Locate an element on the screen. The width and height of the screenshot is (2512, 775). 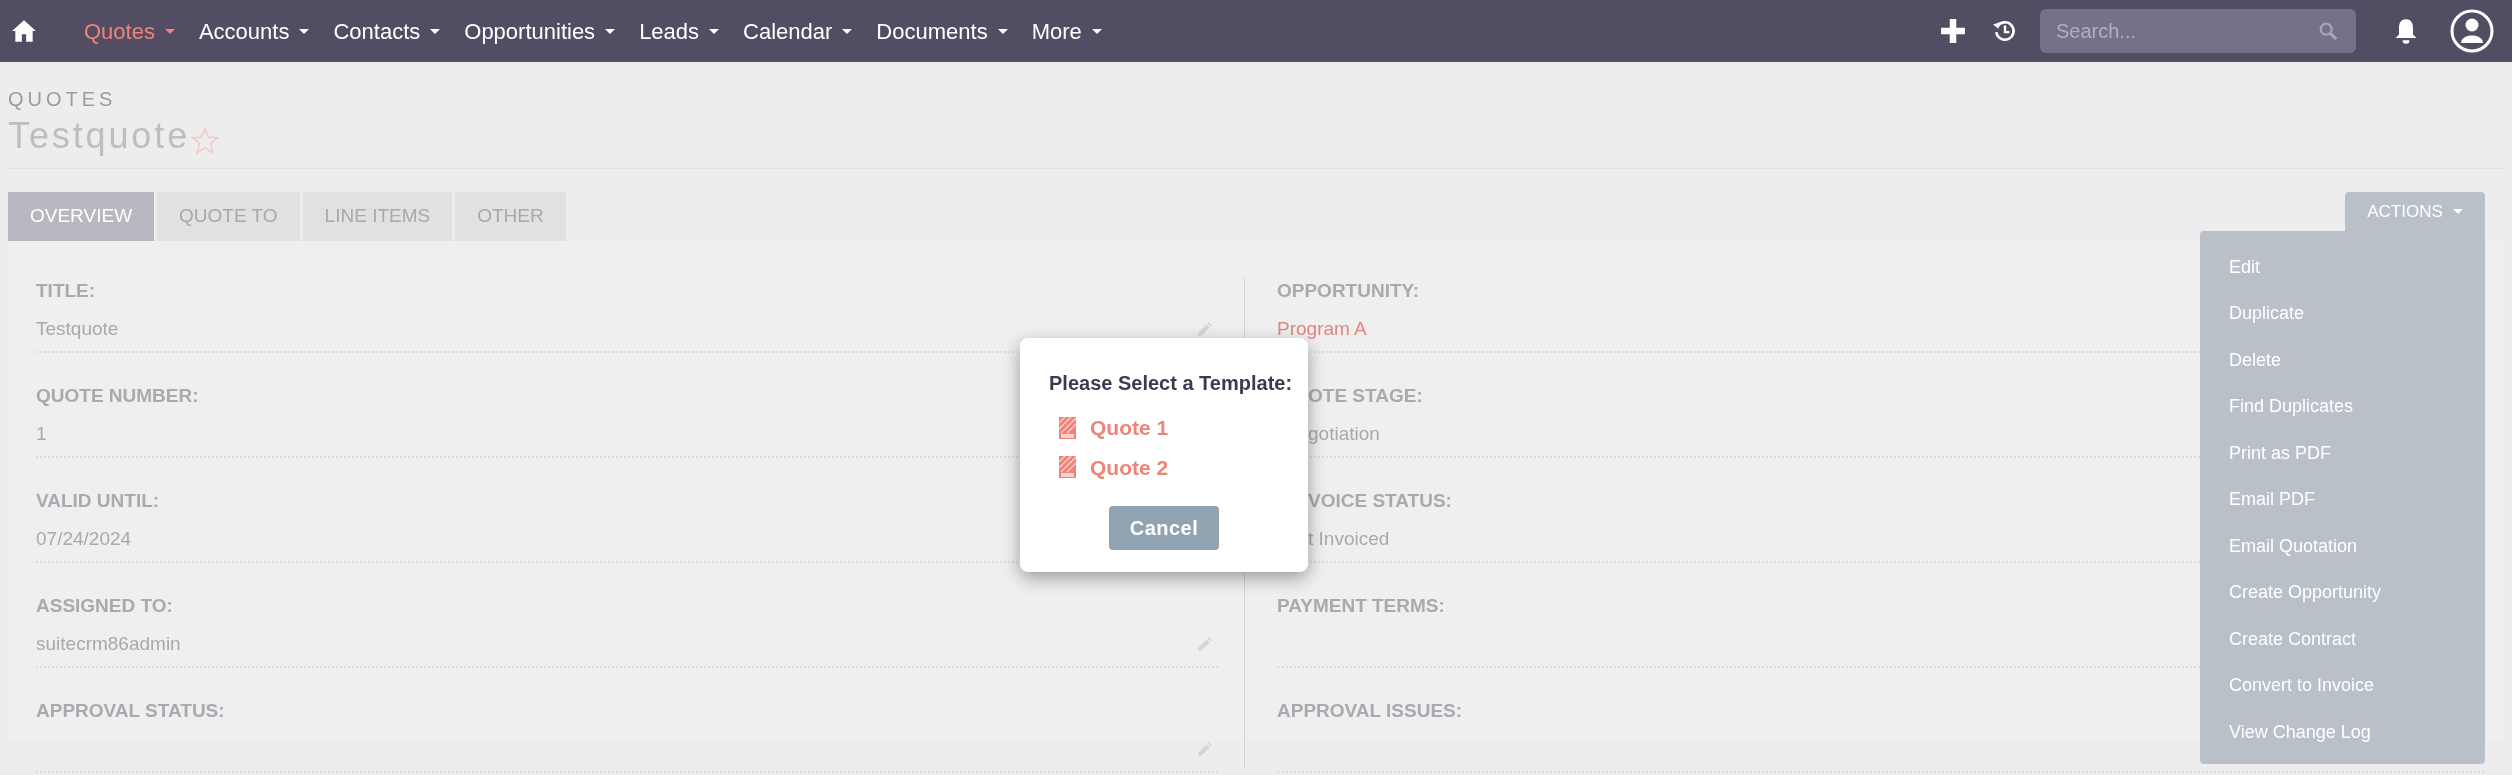
field-value: 1 is located at coordinates (41, 433).